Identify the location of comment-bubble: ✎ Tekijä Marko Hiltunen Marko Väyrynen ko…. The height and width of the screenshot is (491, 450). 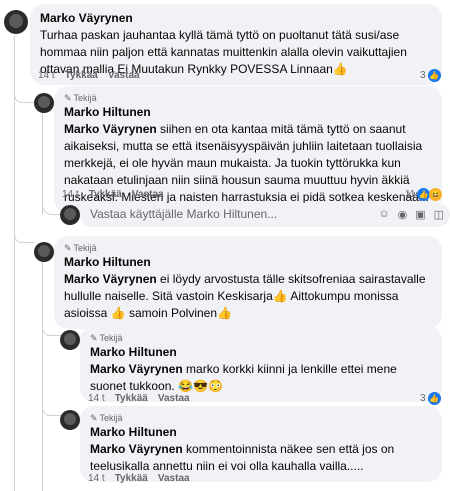
(261, 444).